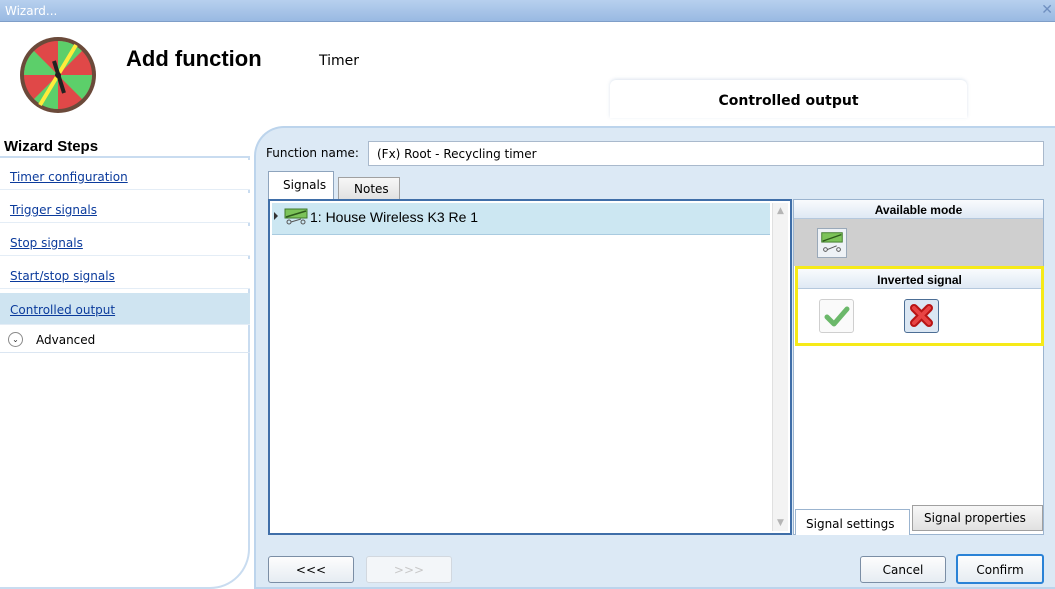 This screenshot has height=589, width=1055. I want to click on cancel-button: Cancel, so click(903, 569).